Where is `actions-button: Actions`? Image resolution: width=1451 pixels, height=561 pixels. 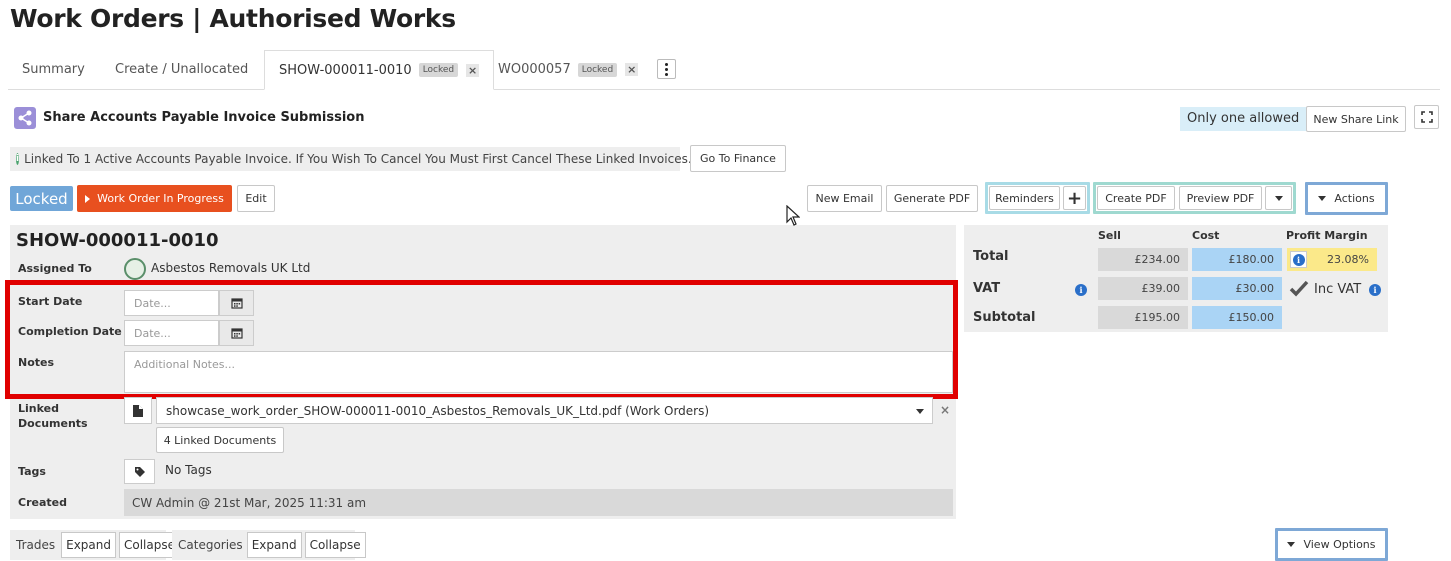 actions-button: Actions is located at coordinates (1346, 198).